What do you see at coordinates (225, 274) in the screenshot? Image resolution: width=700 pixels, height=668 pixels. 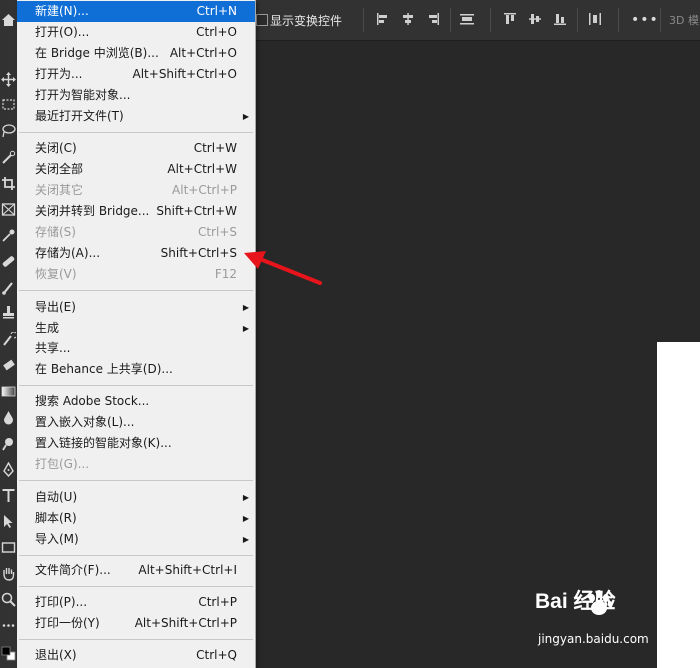 I see `menu-item-shortcut: F12` at bounding box center [225, 274].